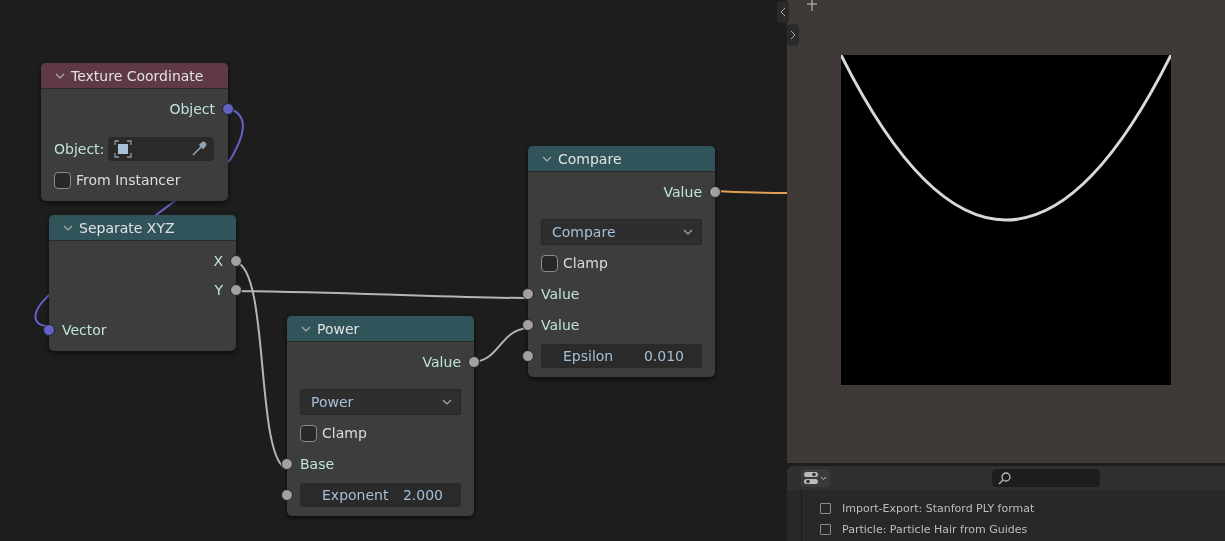  I want to click on checkbox-label: From Instancer, so click(128, 180).